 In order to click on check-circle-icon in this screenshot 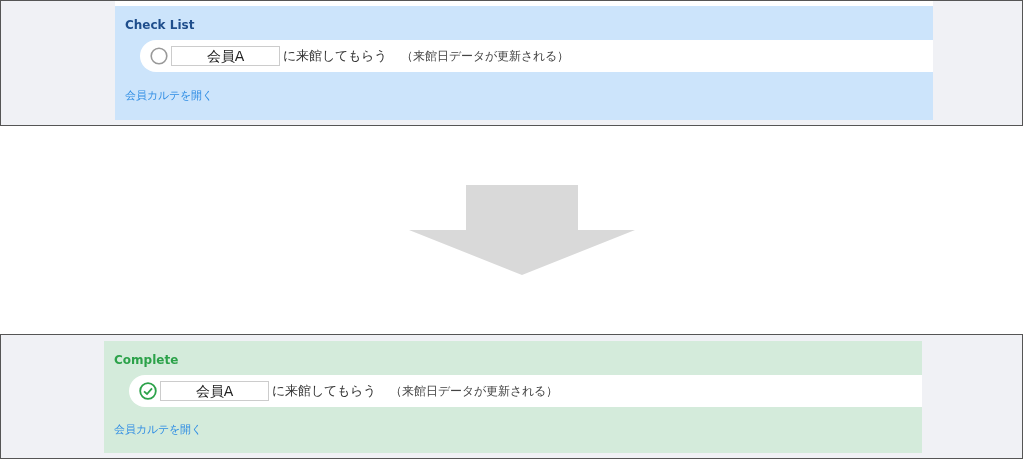, I will do `click(148, 391)`.